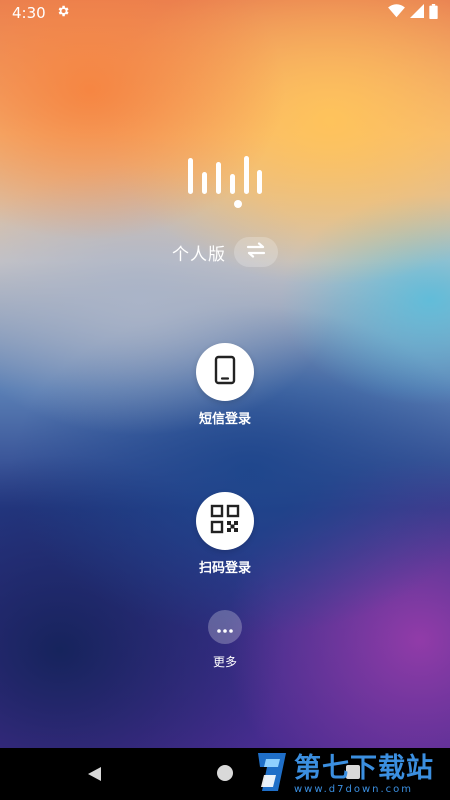 Image resolution: width=450 pixels, height=800 pixels. I want to click on sms-login-action: 短信登录, so click(225, 385).